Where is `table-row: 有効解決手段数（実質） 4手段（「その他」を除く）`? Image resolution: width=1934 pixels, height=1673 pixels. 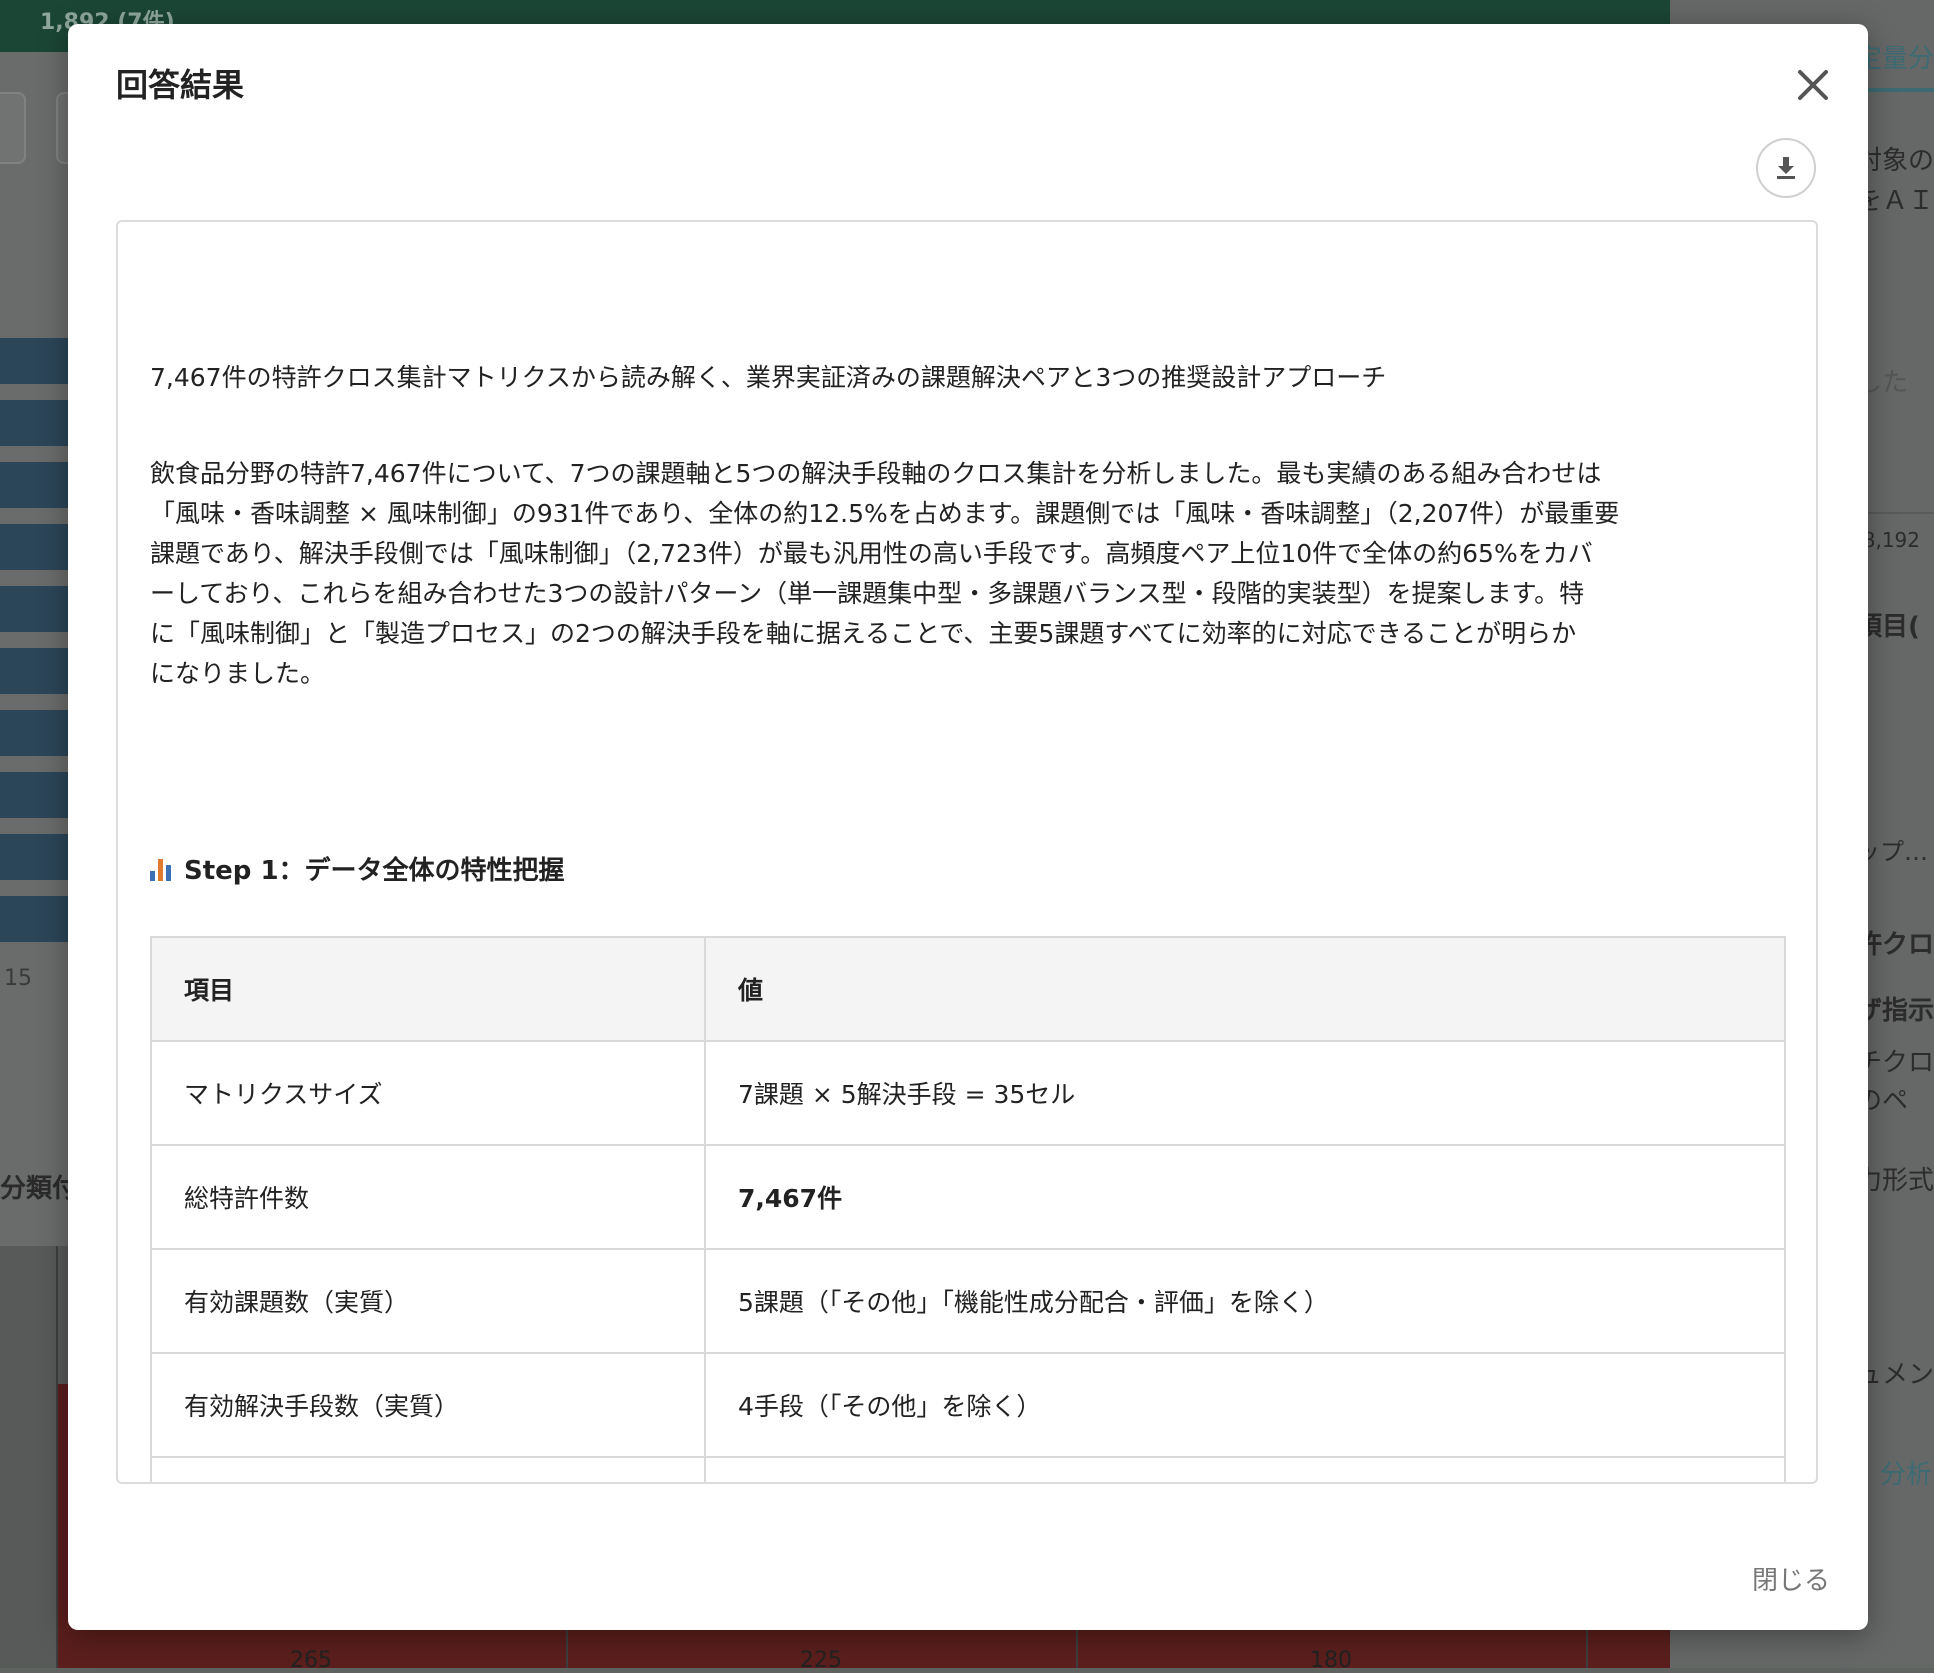 table-row: 有効解決手段数（実質） 4手段（「その他」を除く） is located at coordinates (968, 1405).